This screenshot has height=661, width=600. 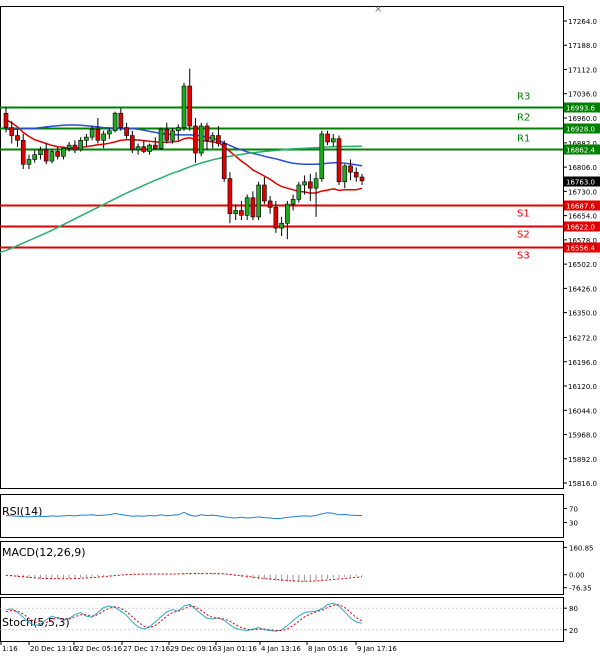 I want to click on current-price-label: 16763.0, so click(x=580, y=183).